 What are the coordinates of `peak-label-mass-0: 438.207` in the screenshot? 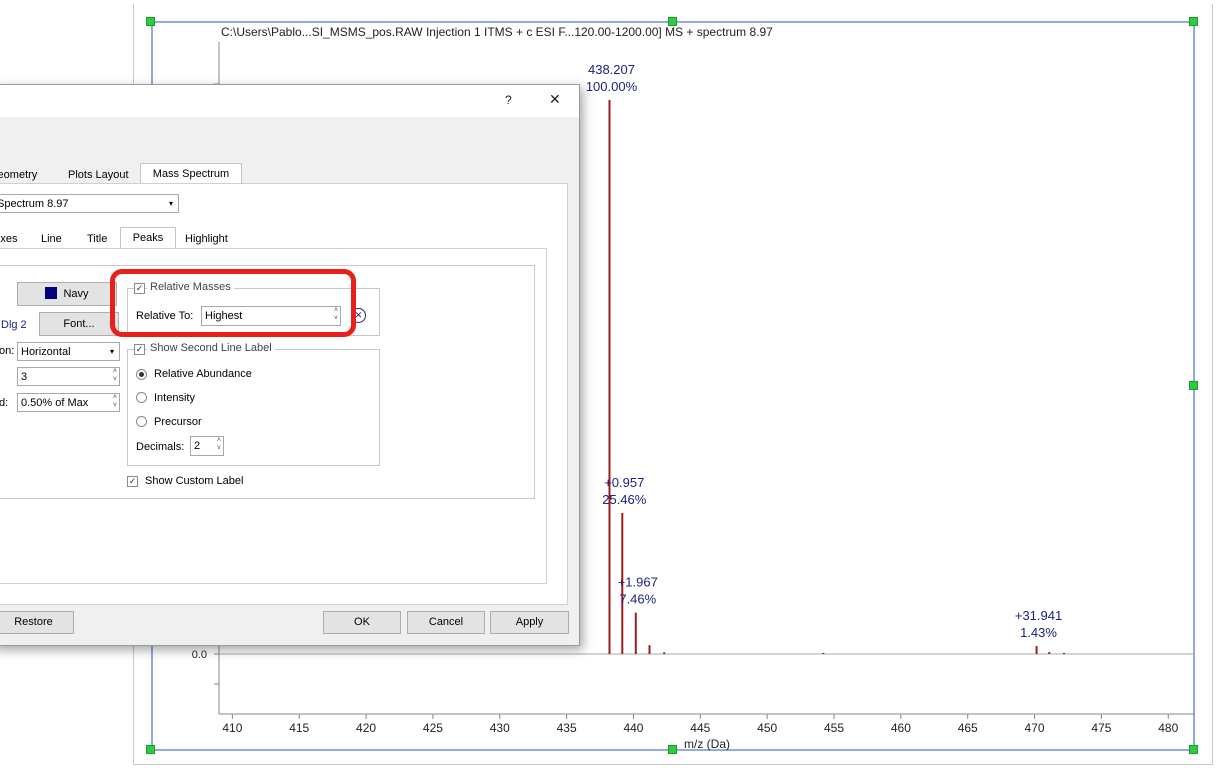 It's located at (611, 69).